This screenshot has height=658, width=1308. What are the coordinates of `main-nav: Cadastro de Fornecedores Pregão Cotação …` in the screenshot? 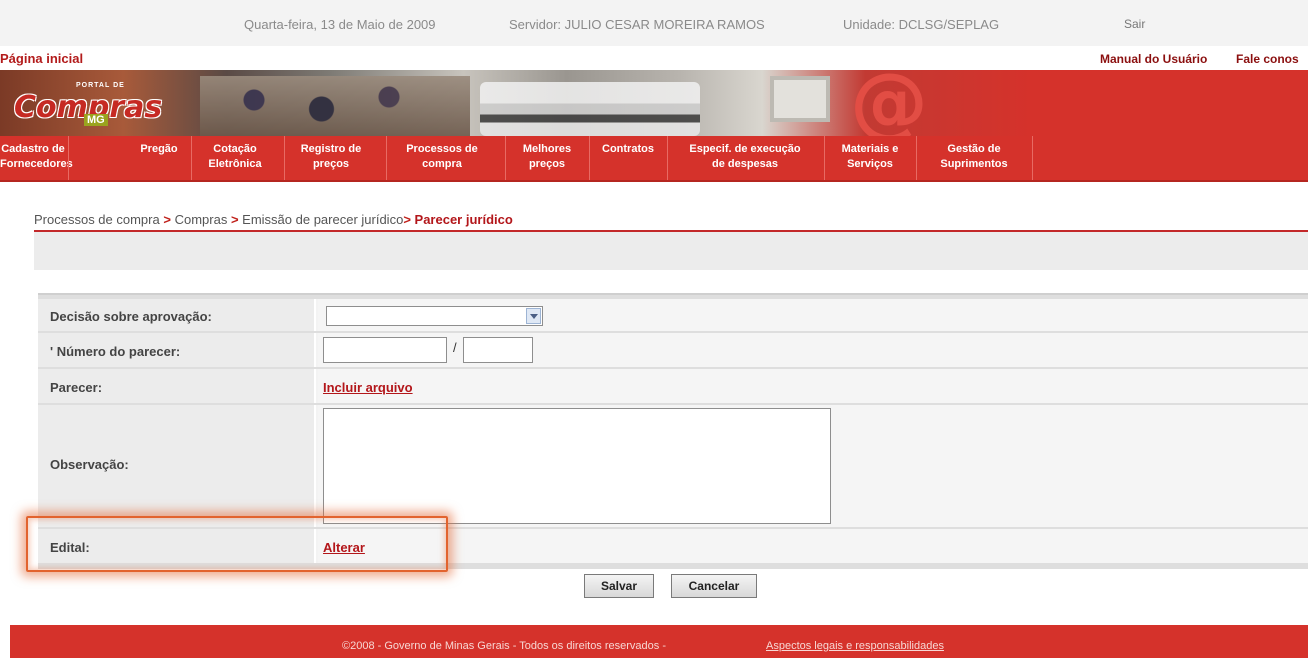 It's located at (654, 159).